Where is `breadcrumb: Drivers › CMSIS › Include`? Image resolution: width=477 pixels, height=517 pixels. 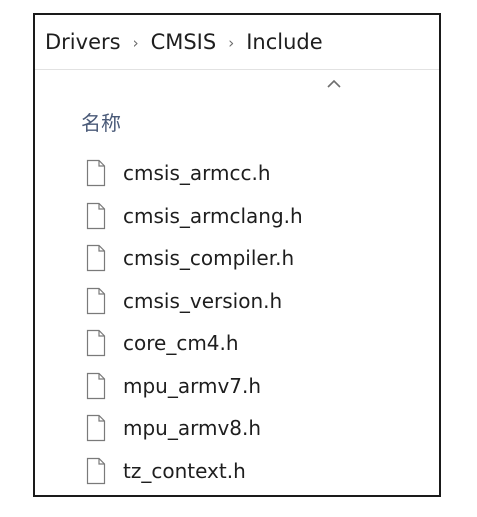 breadcrumb: Drivers › CMSIS › Include is located at coordinates (237, 42).